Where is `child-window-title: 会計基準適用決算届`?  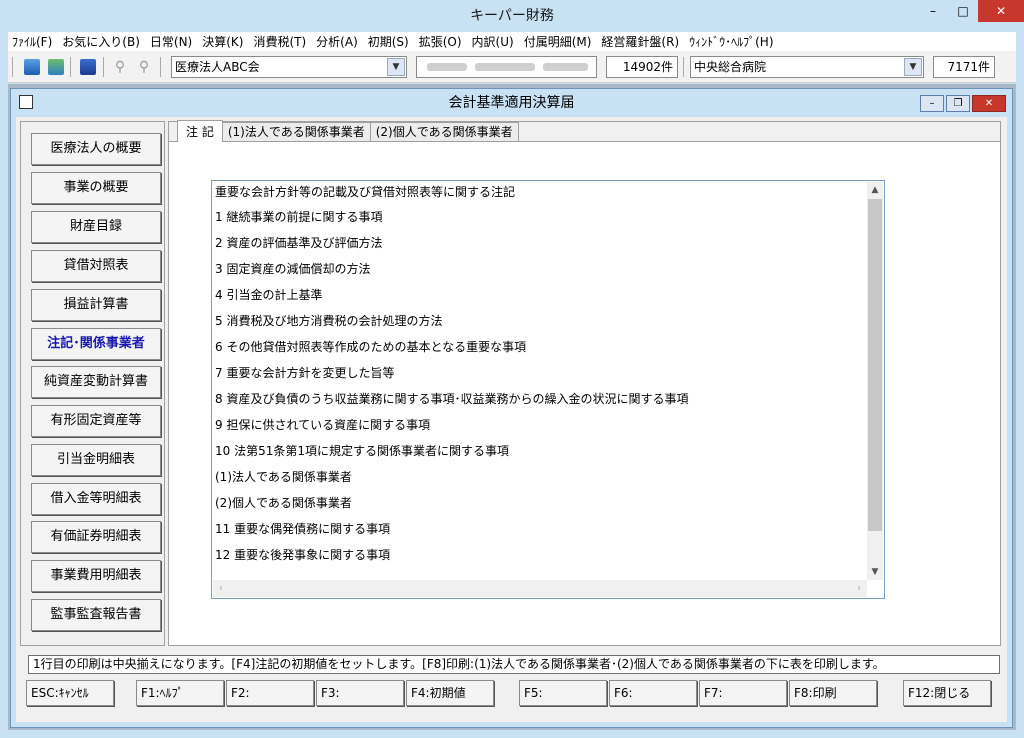 child-window-title: 会計基準適用決算届 is located at coordinates (511, 103).